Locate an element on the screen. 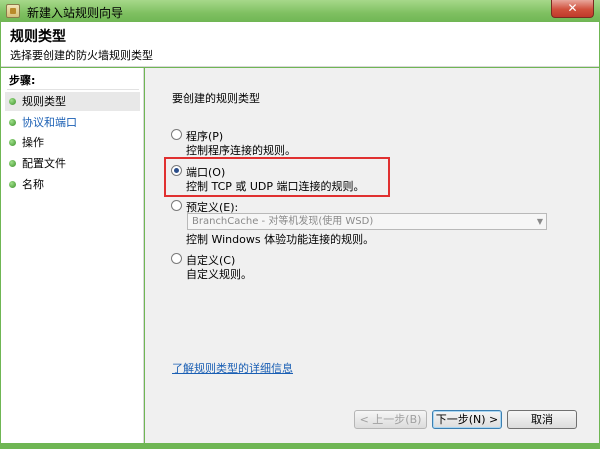 This screenshot has width=600, height=449. option-predefined: 预定义(E): is located at coordinates (361, 206).